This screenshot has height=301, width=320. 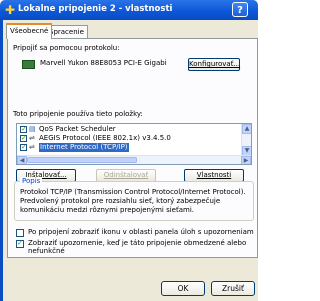 What do you see at coordinates (78, 114) in the screenshot?
I see `components-label: Toto pripojenie používa tieto položky:` at bounding box center [78, 114].